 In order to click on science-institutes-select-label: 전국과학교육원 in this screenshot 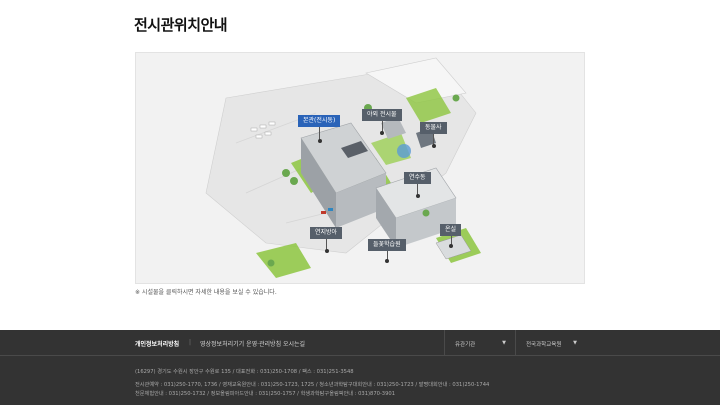, I will do `click(544, 345)`.